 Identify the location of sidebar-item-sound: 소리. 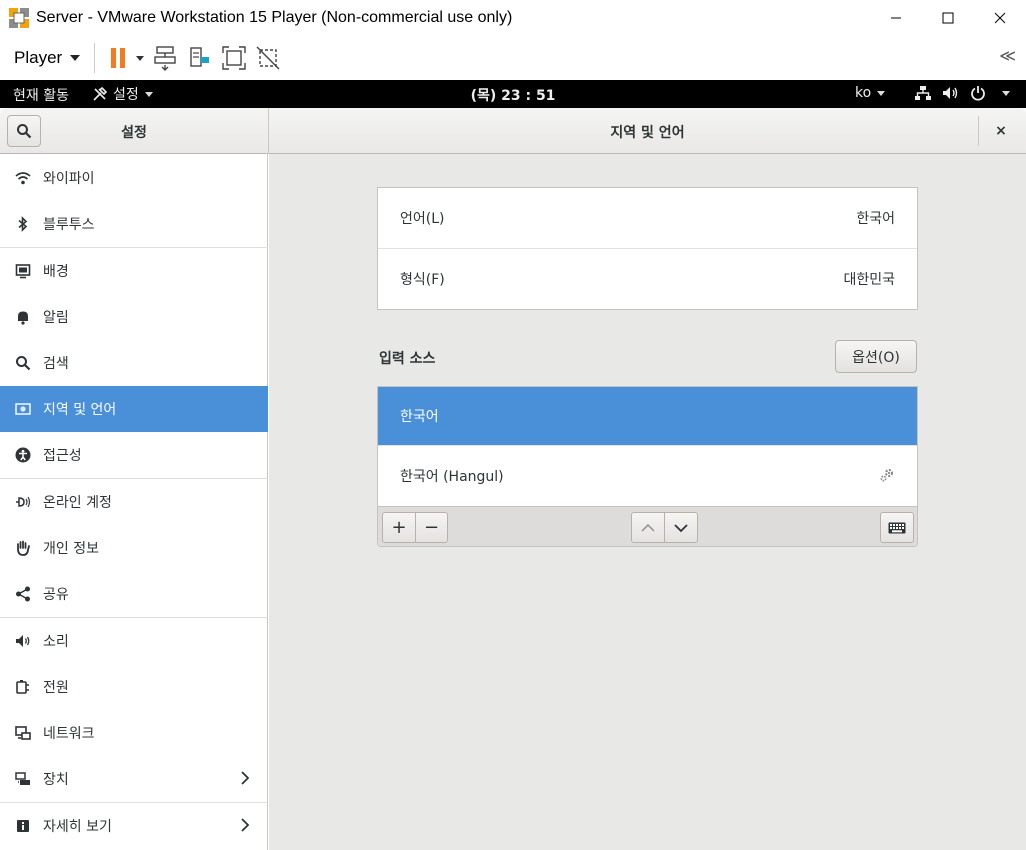
(134, 641).